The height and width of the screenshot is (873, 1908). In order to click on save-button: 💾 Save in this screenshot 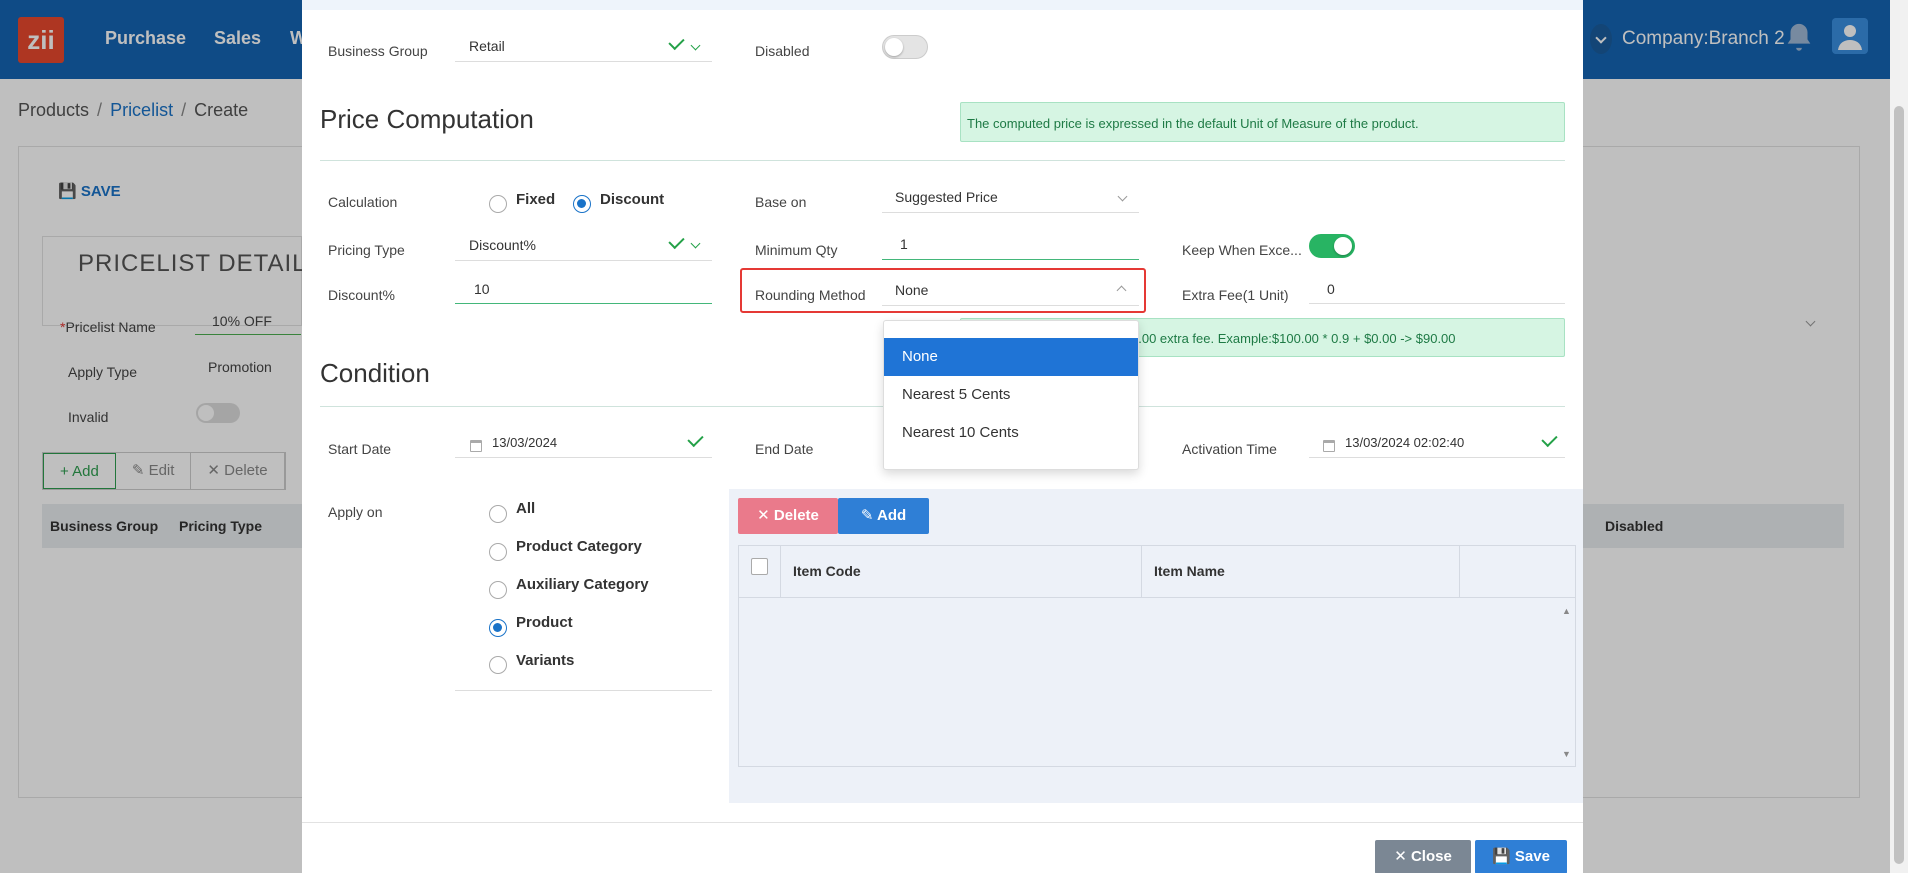, I will do `click(1521, 856)`.